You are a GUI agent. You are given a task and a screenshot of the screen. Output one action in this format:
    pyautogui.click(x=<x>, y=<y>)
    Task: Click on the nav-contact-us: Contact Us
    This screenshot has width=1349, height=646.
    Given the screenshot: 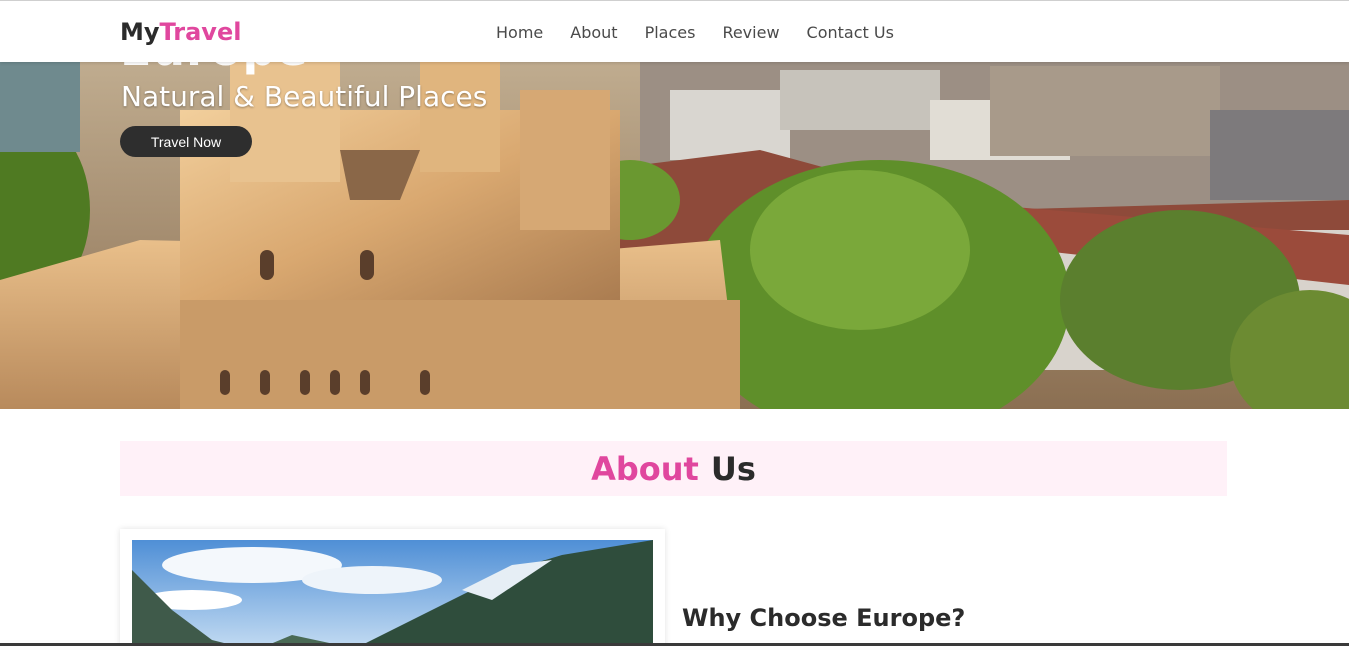 What is the action you would take?
    pyautogui.click(x=850, y=32)
    